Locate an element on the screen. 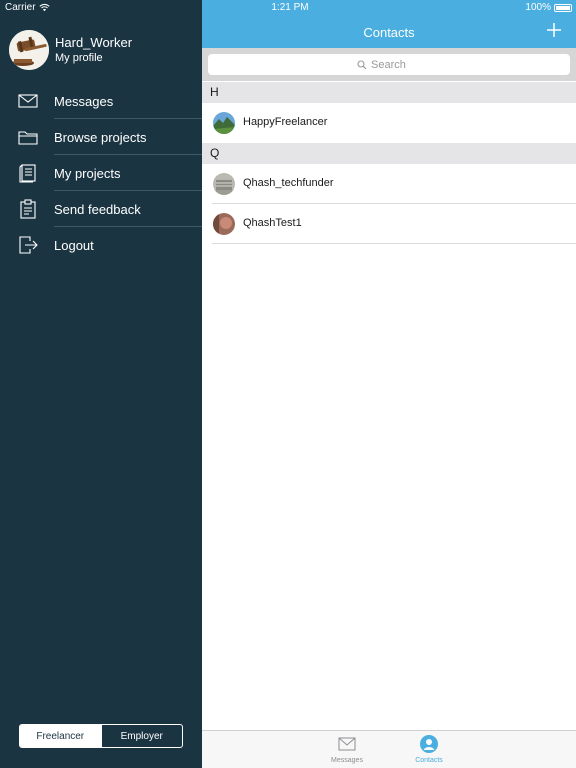 This screenshot has height=768, width=576. tab-messages: Messages is located at coordinates (347, 749).